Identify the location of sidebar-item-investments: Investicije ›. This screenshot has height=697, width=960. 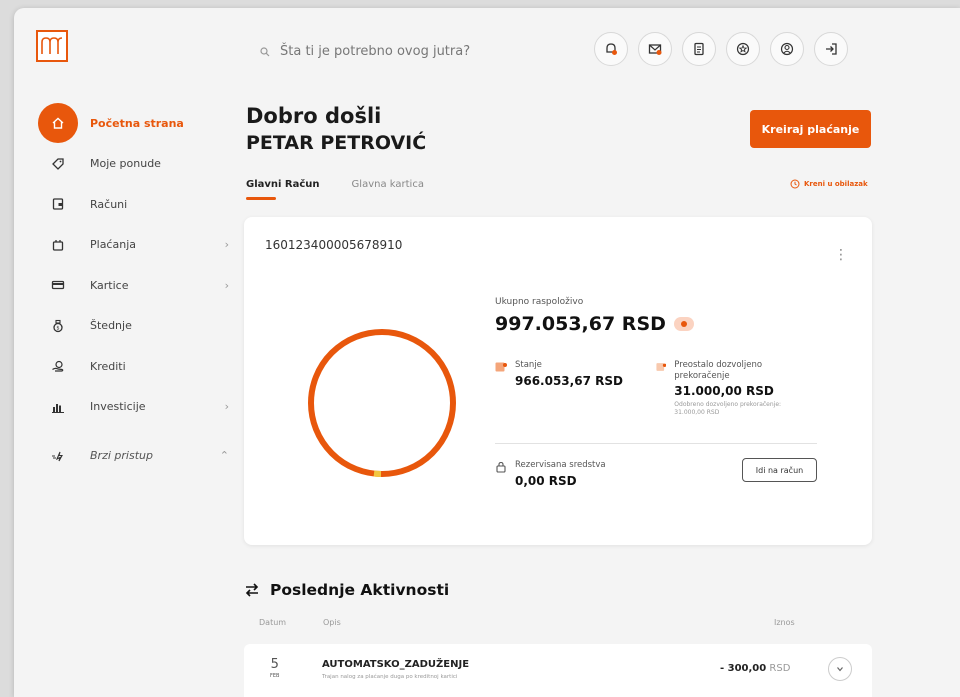
(121, 407).